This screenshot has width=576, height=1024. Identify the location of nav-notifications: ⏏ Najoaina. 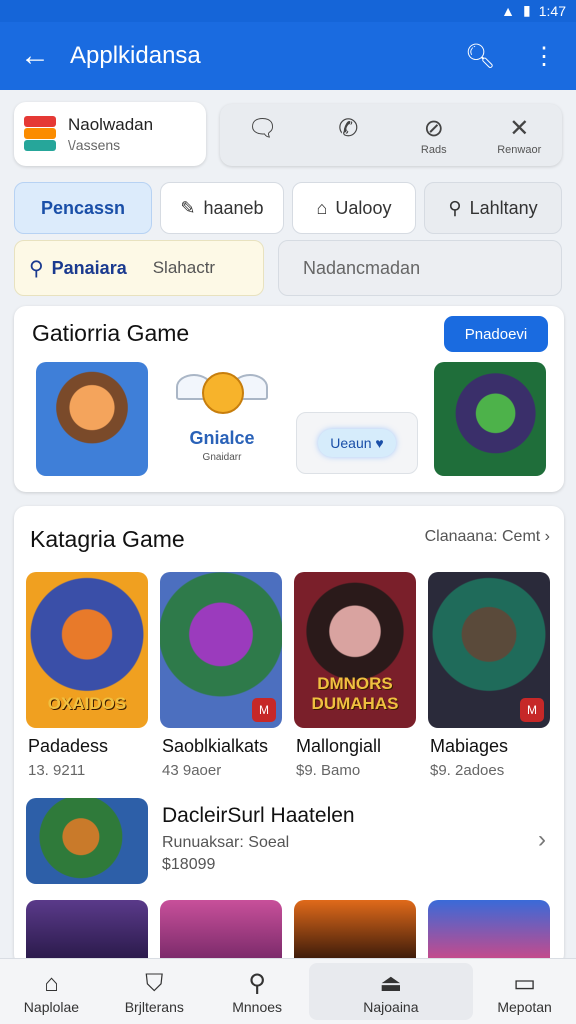
(391, 991).